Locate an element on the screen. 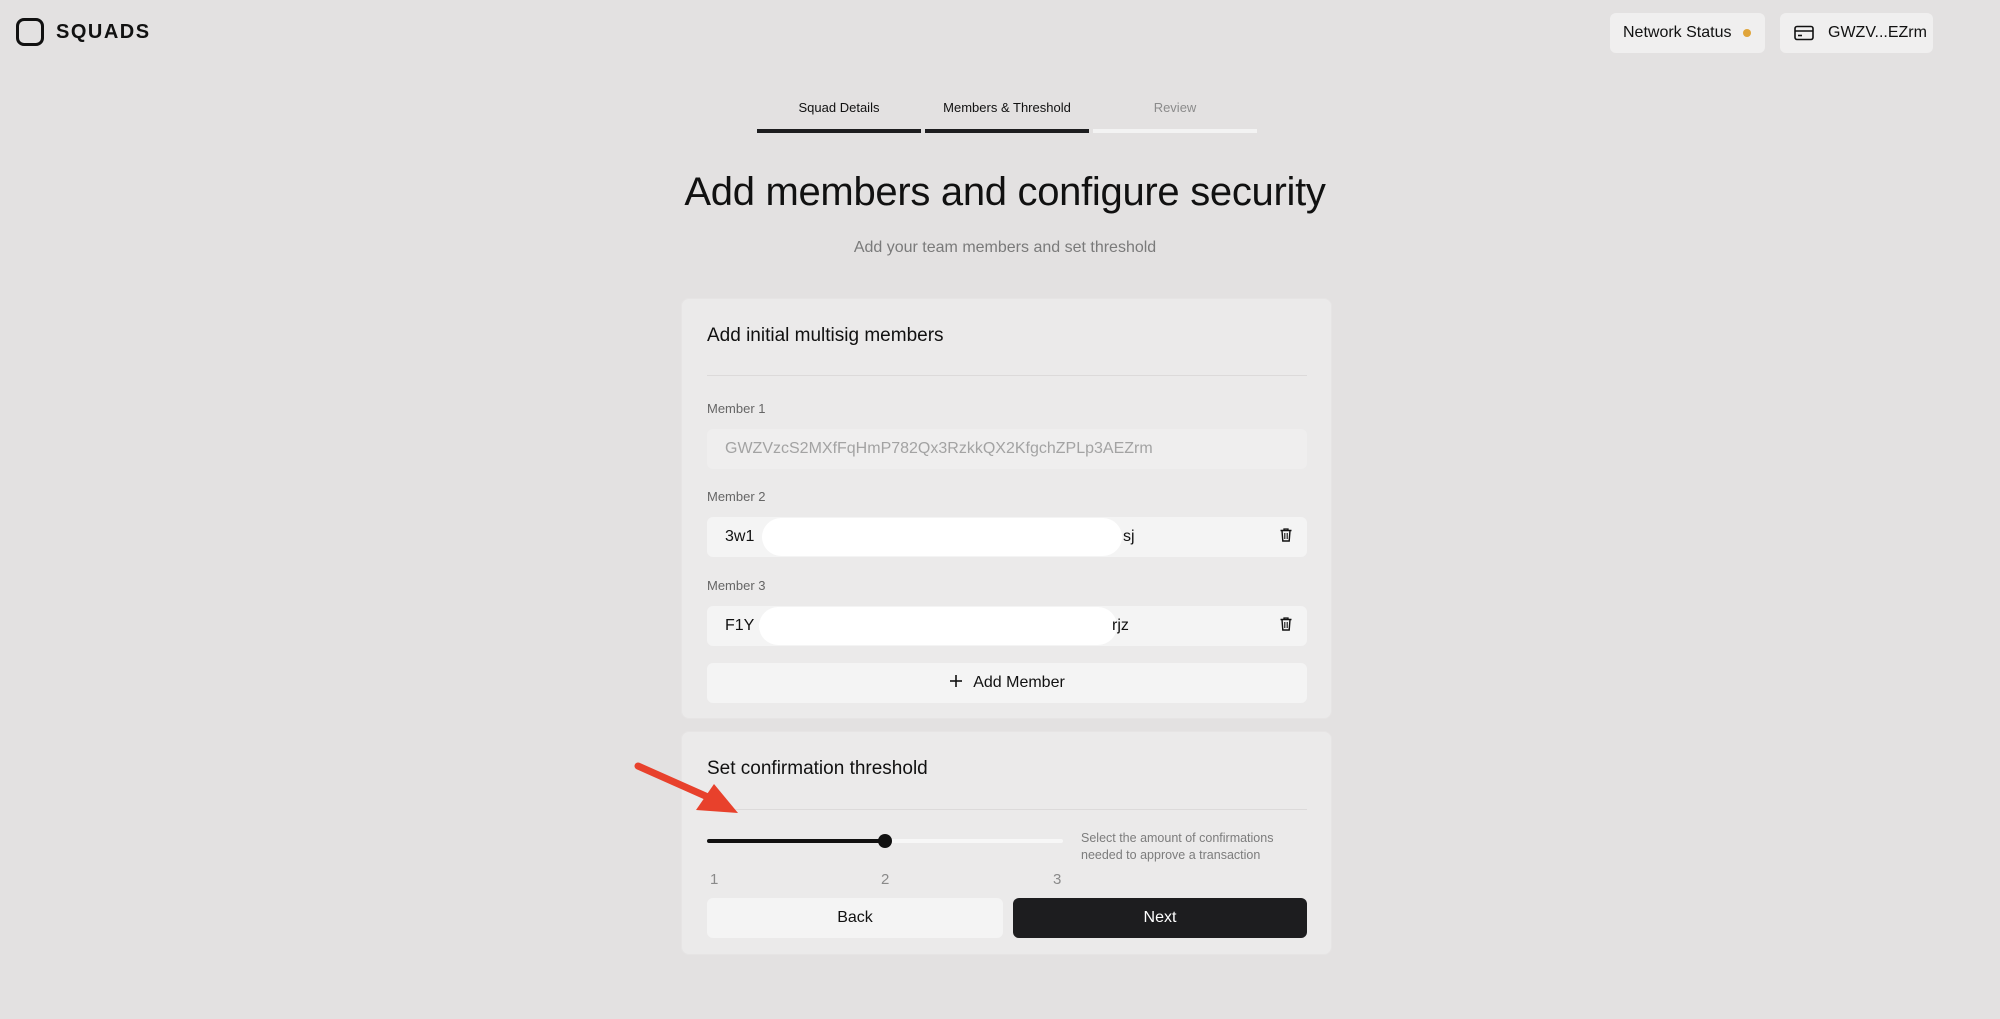 The height and width of the screenshot is (1019, 2000). squads-logo-icon is located at coordinates (30, 32).